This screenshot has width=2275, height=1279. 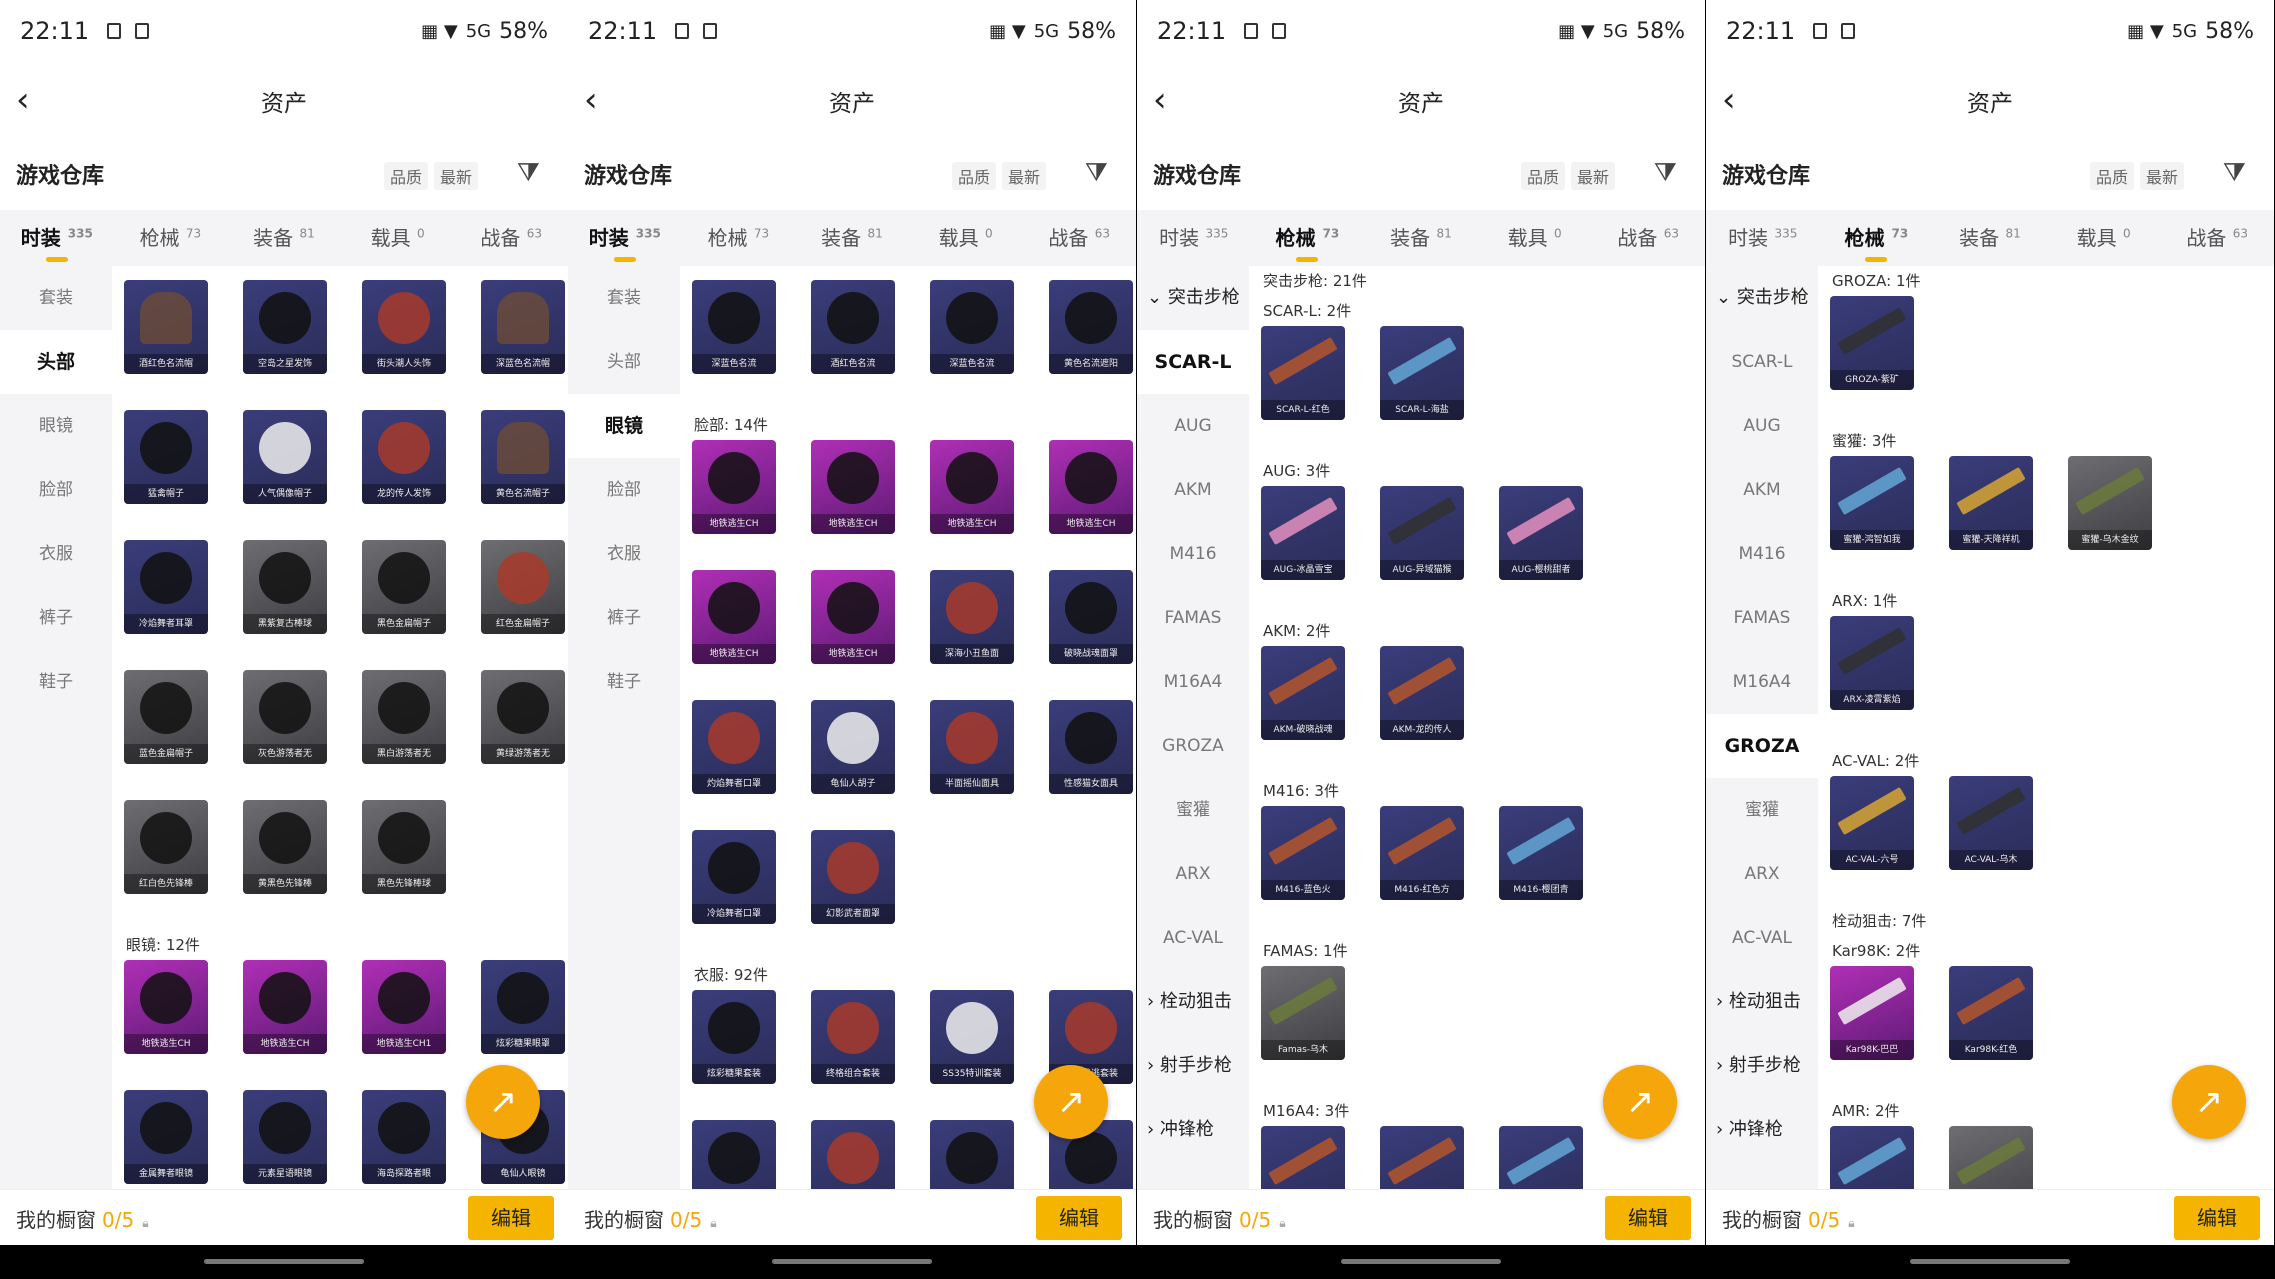 What do you see at coordinates (1762, 362) in the screenshot?
I see `sidebar-item: SCAR-L` at bounding box center [1762, 362].